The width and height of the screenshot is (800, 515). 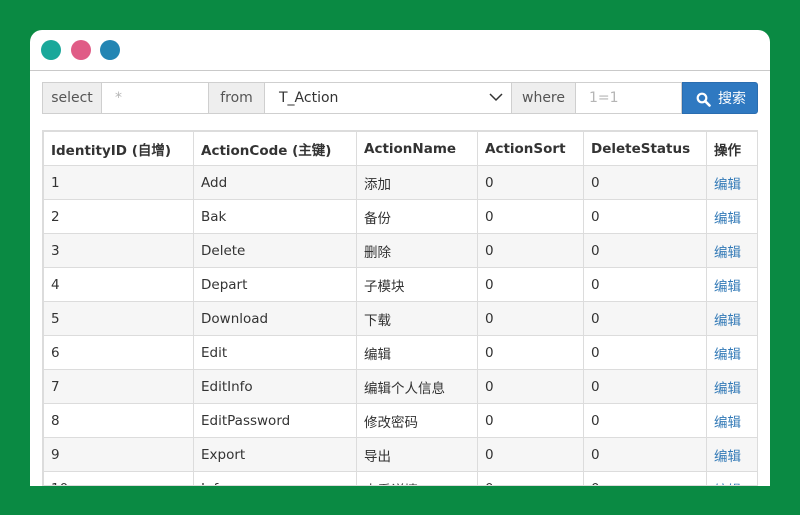 What do you see at coordinates (72, 98) in the screenshot?
I see `select-label: select` at bounding box center [72, 98].